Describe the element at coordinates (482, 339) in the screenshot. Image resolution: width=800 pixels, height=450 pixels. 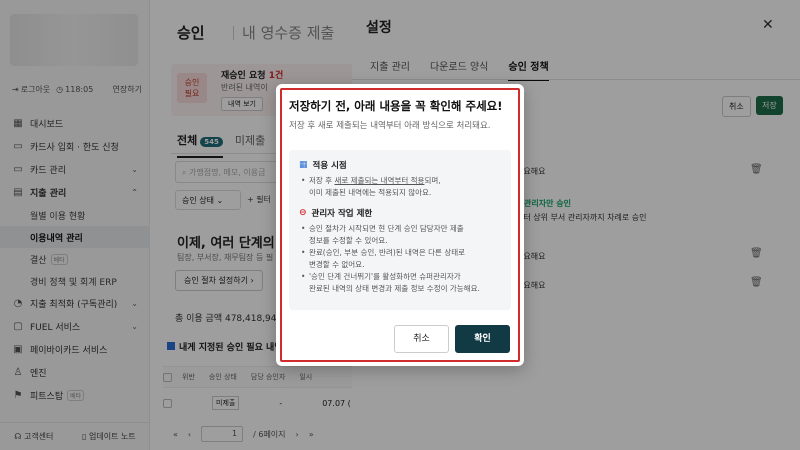
I see `dialog-confirm-button: 확인` at that location.